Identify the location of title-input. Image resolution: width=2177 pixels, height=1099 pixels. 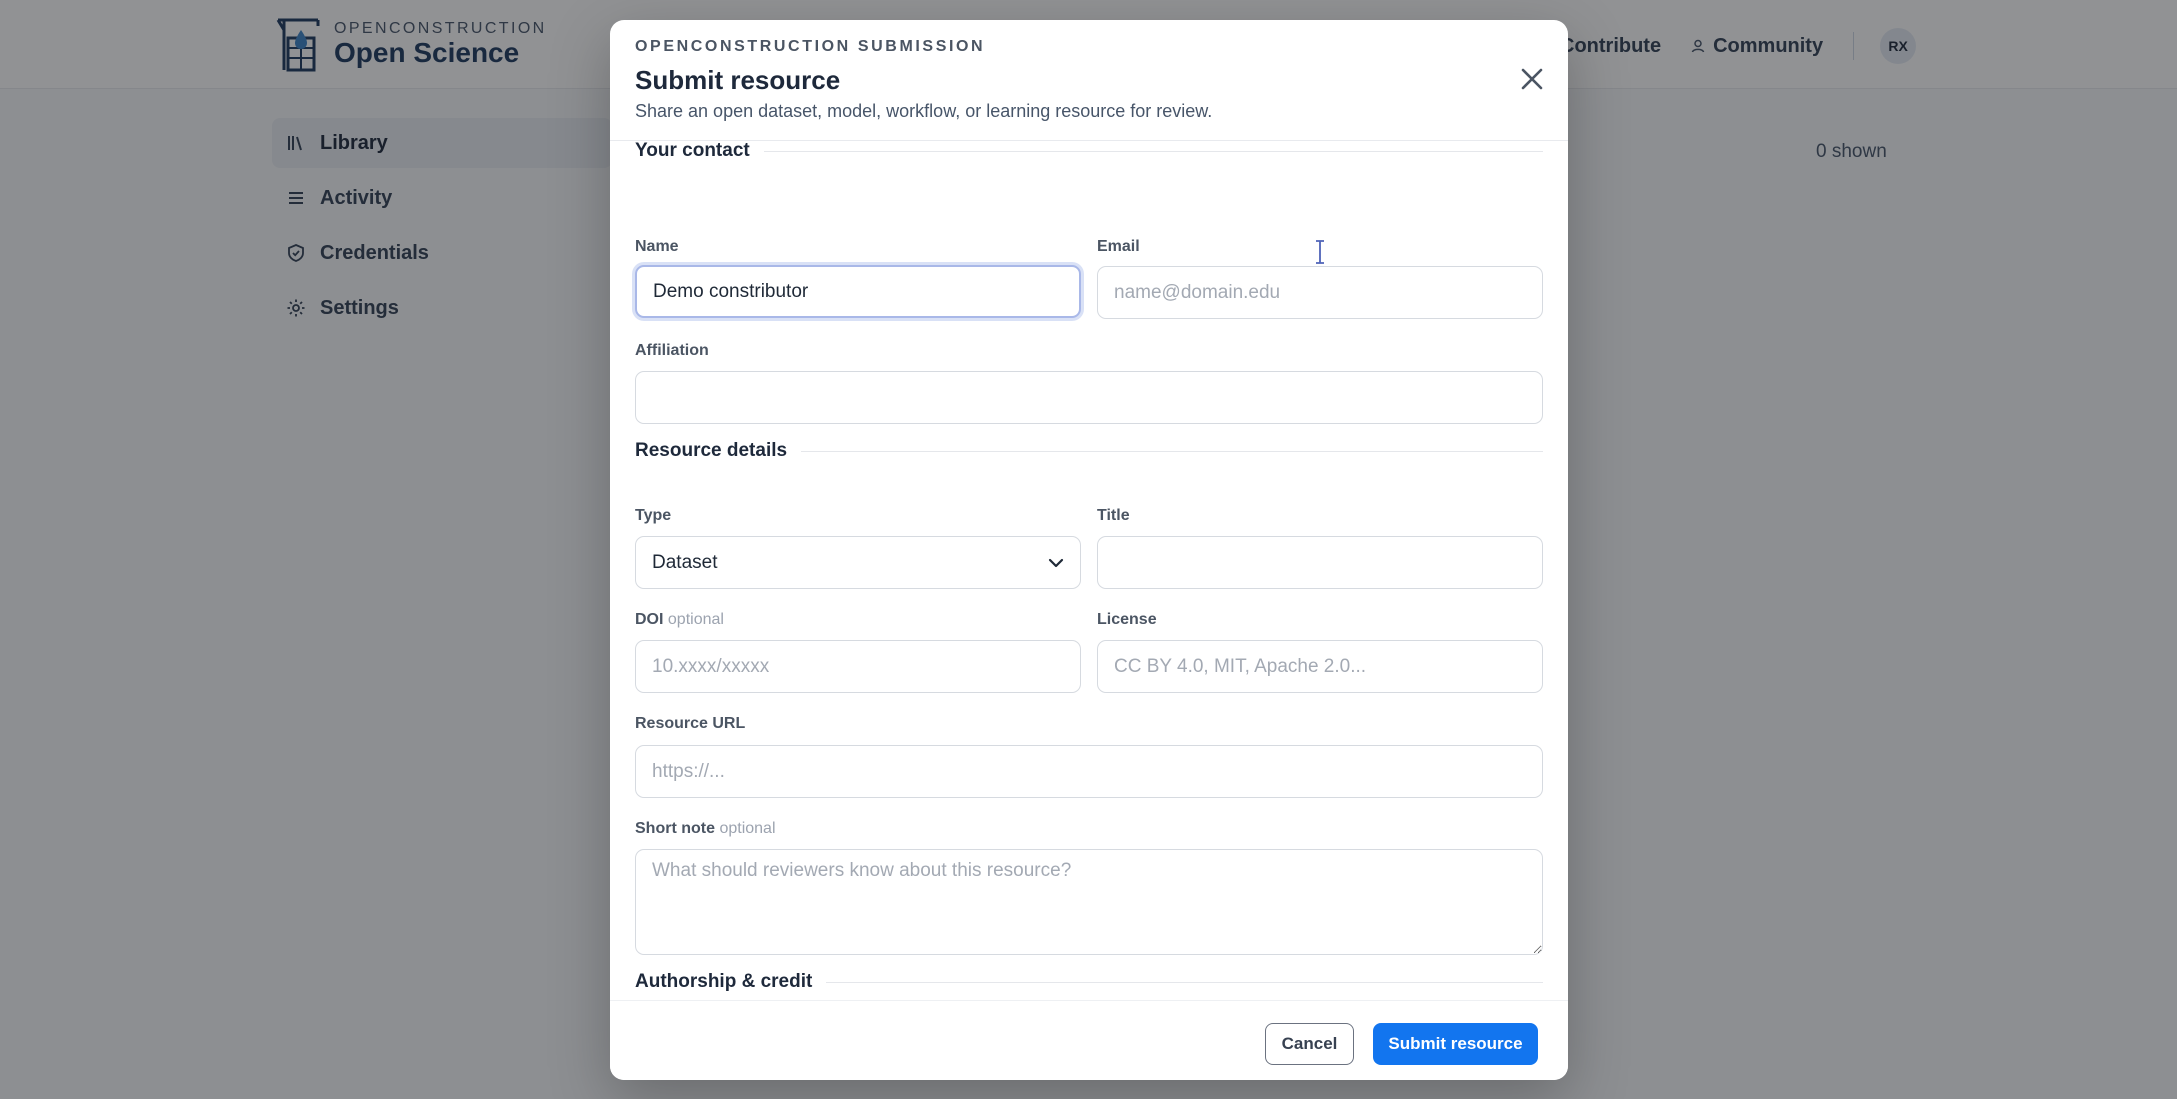
(1320, 562).